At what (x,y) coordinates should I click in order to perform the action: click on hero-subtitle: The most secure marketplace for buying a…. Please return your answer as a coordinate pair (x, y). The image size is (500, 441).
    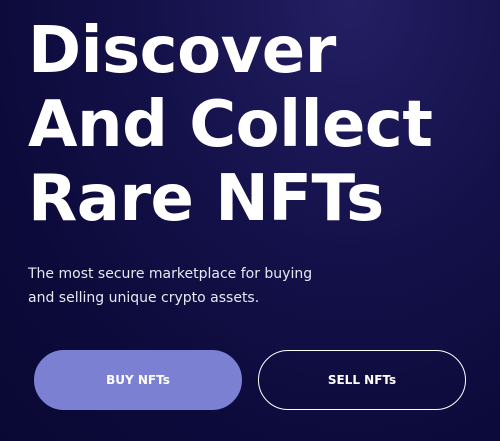
    Looking at the image, I should click on (198, 286).